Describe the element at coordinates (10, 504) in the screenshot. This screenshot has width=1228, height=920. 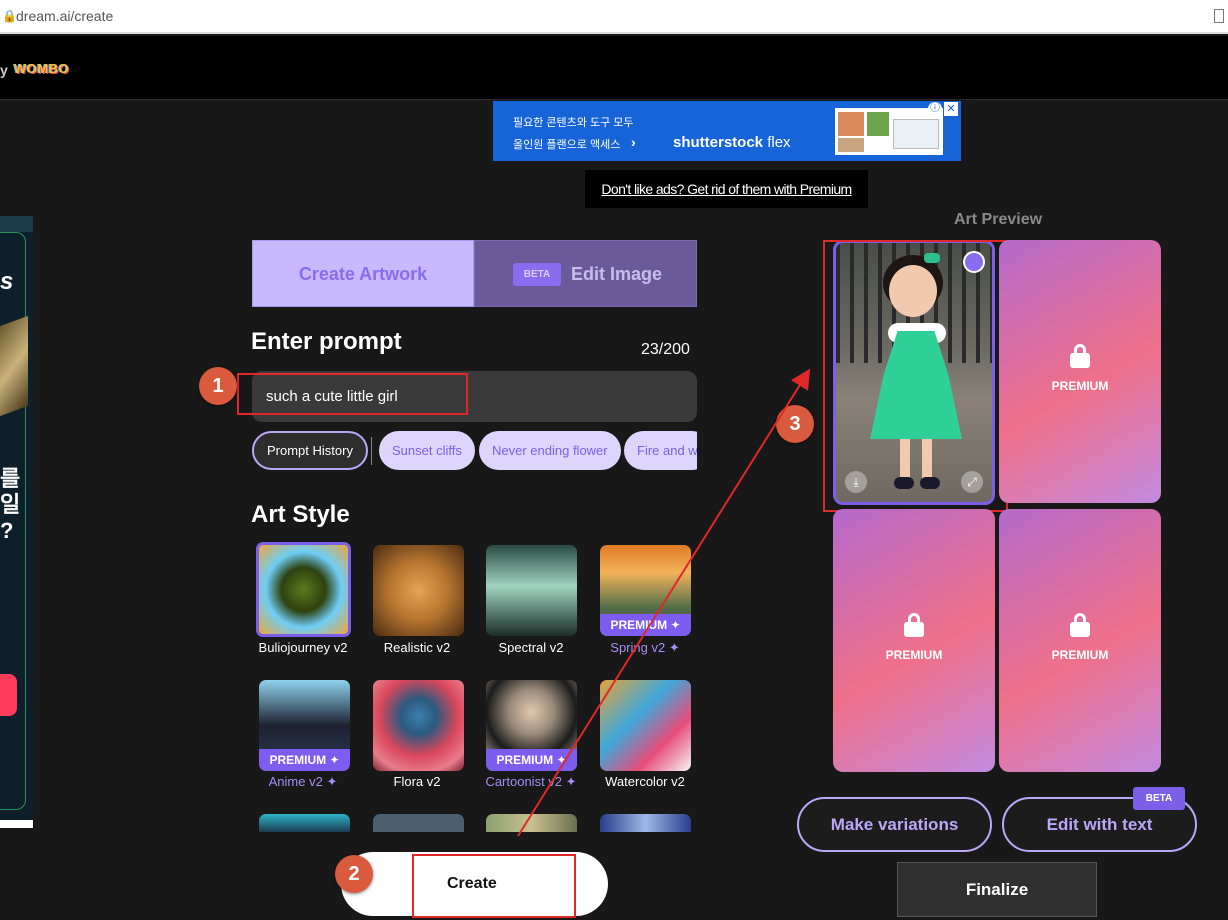
I see `ad-korean-text: 를 일 ?` at that location.